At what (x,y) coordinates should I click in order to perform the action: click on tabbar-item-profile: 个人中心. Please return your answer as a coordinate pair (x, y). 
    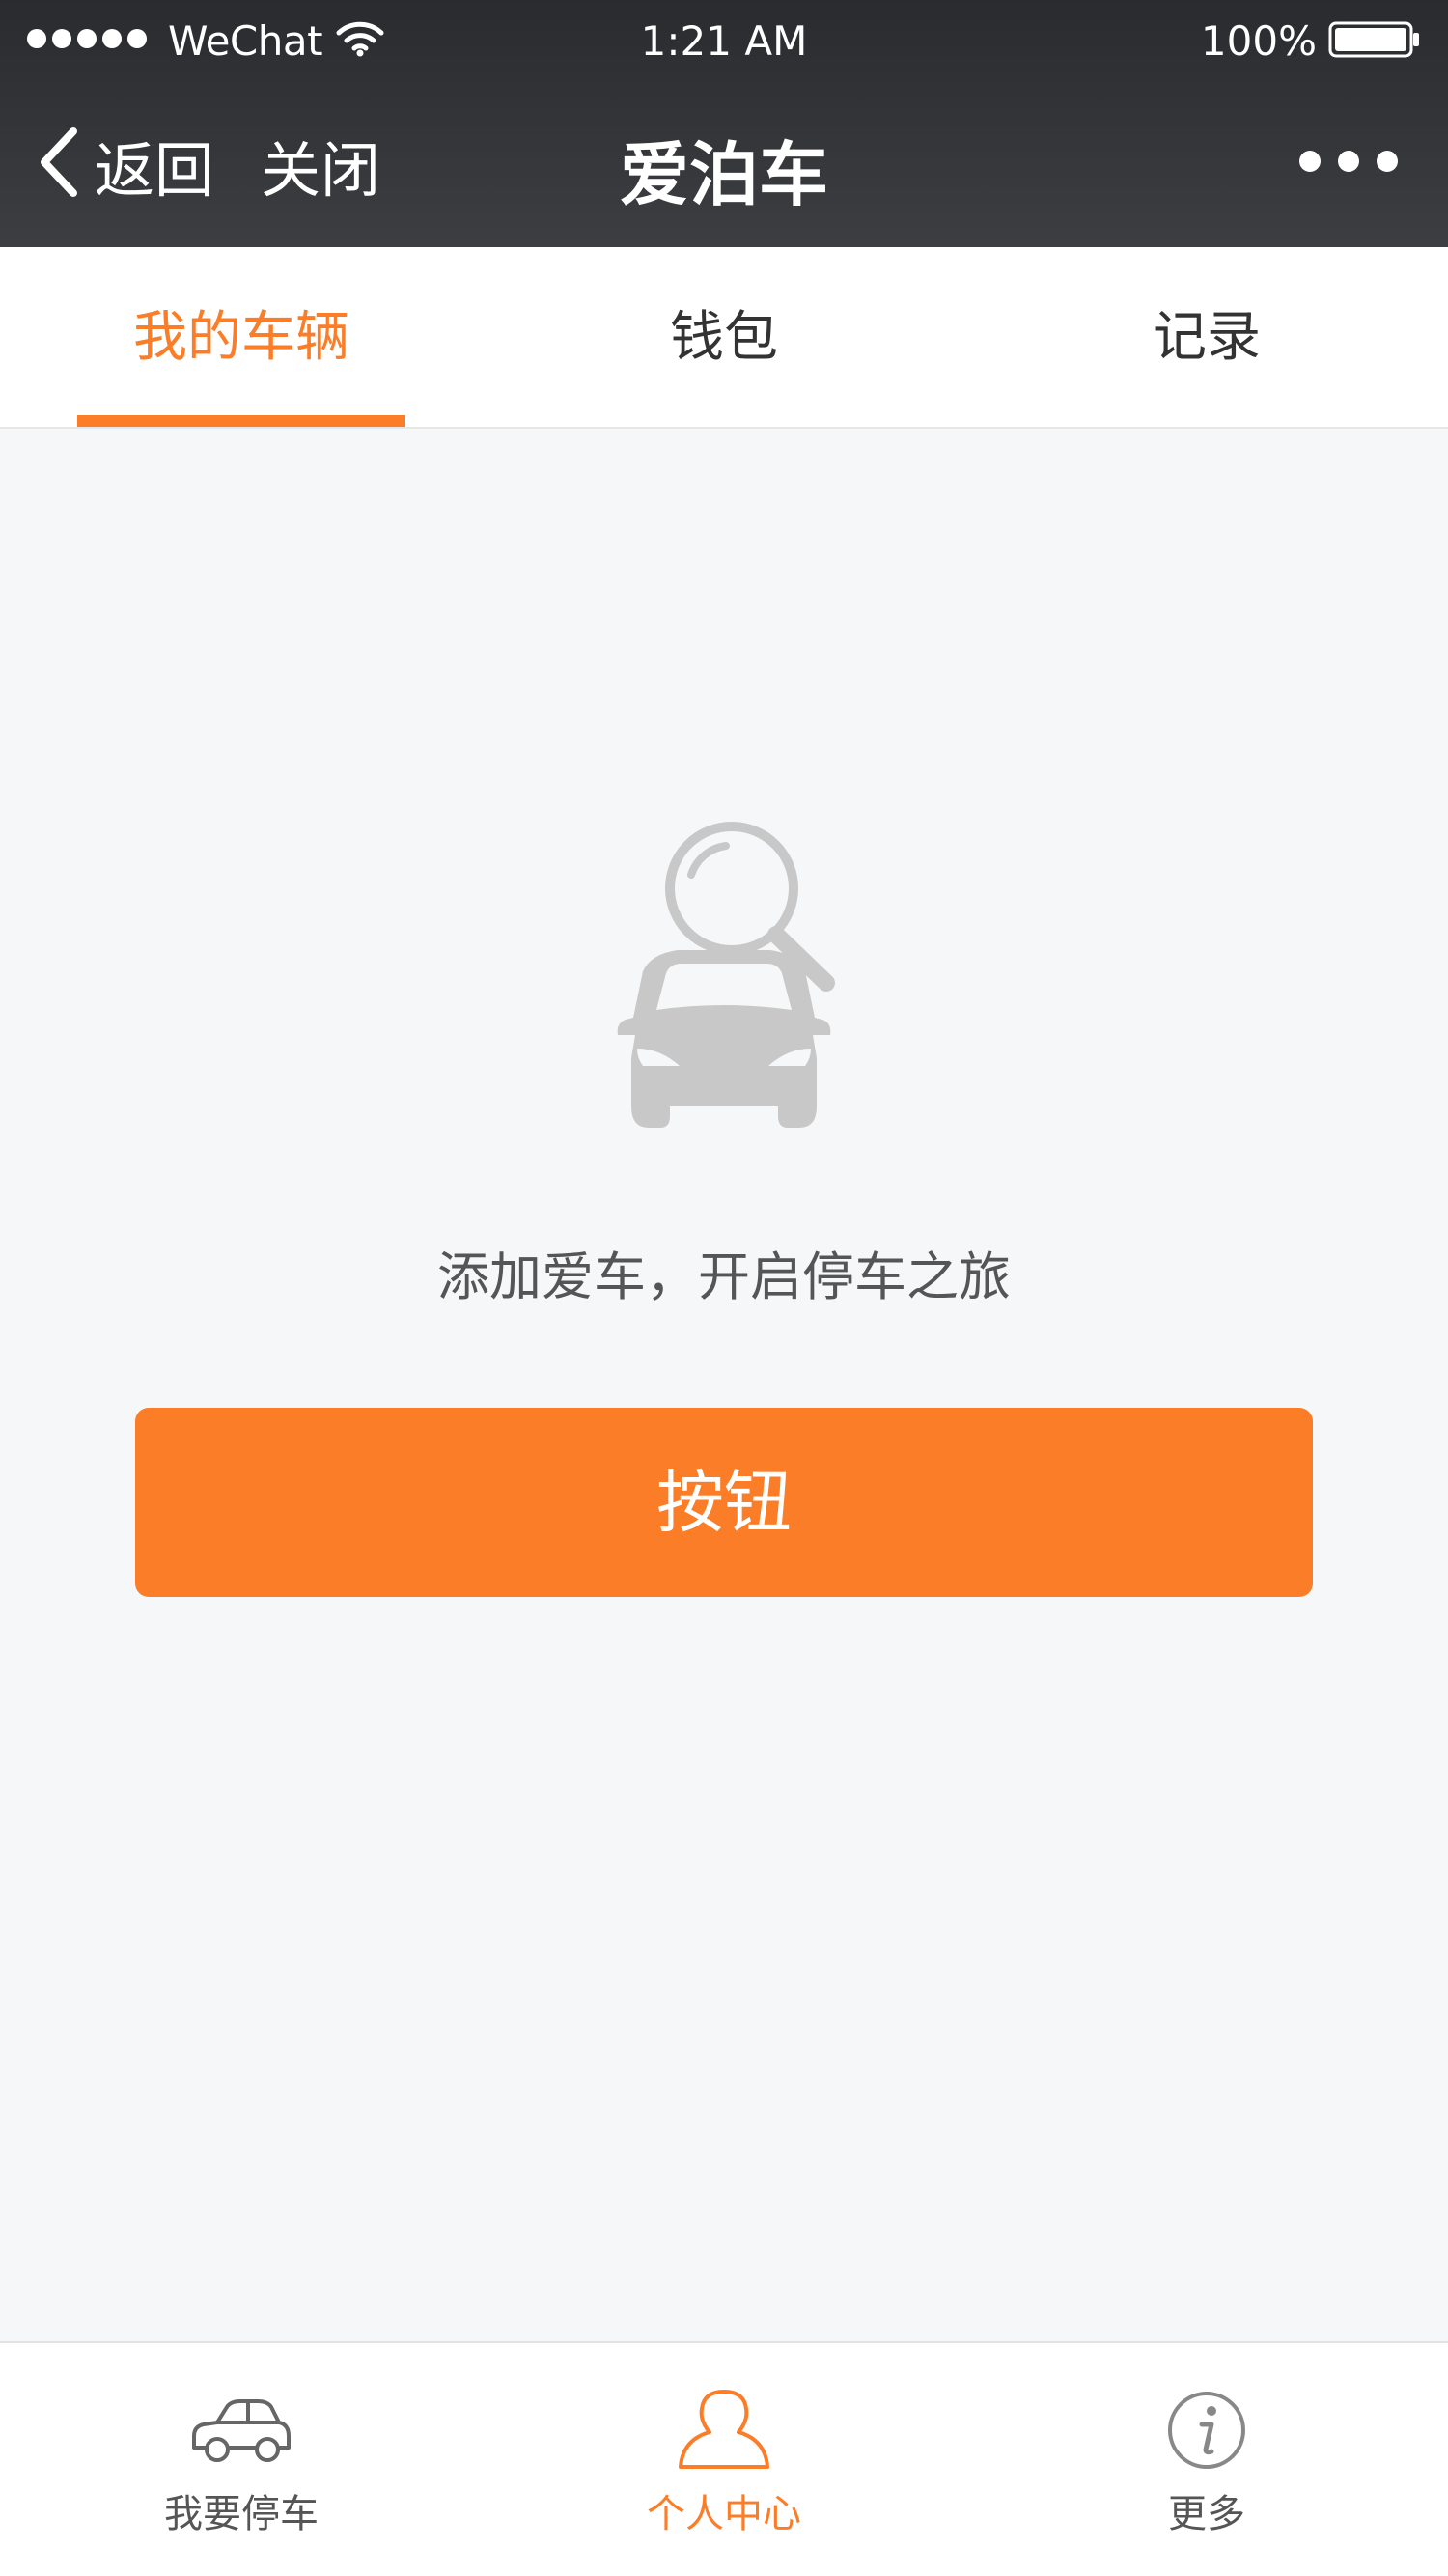
    Looking at the image, I should click on (724, 2459).